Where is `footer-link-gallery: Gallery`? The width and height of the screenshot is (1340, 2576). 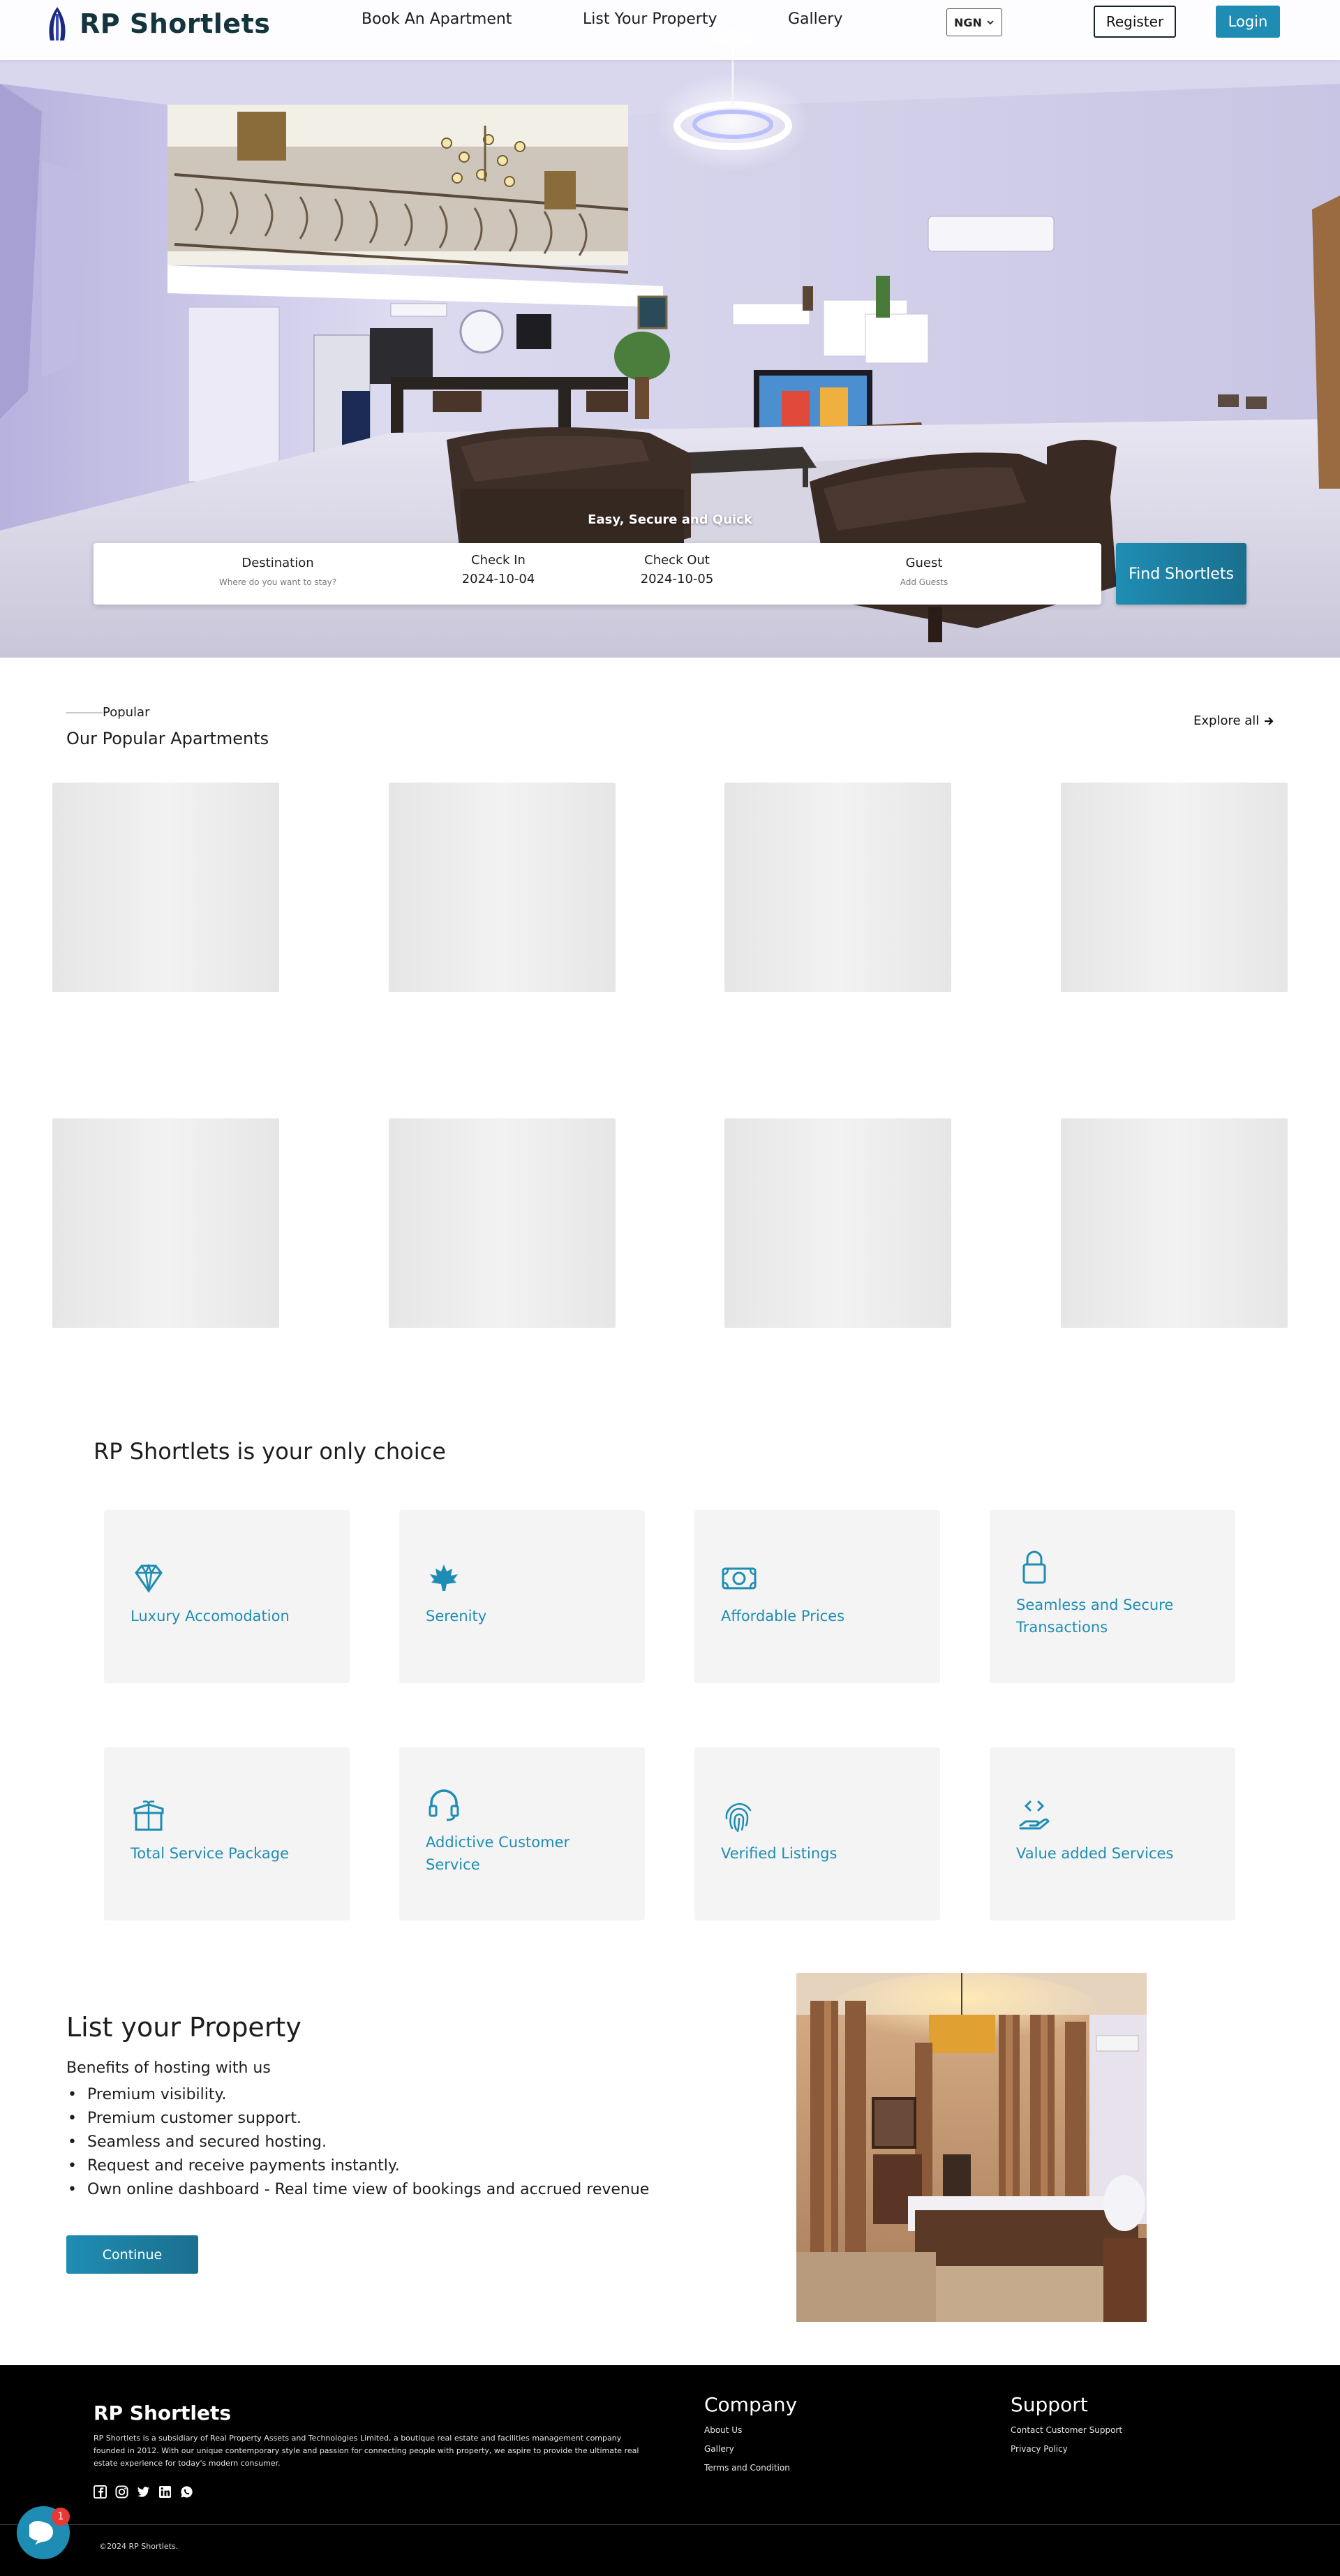 footer-link-gallery: Gallery is located at coordinates (719, 2449).